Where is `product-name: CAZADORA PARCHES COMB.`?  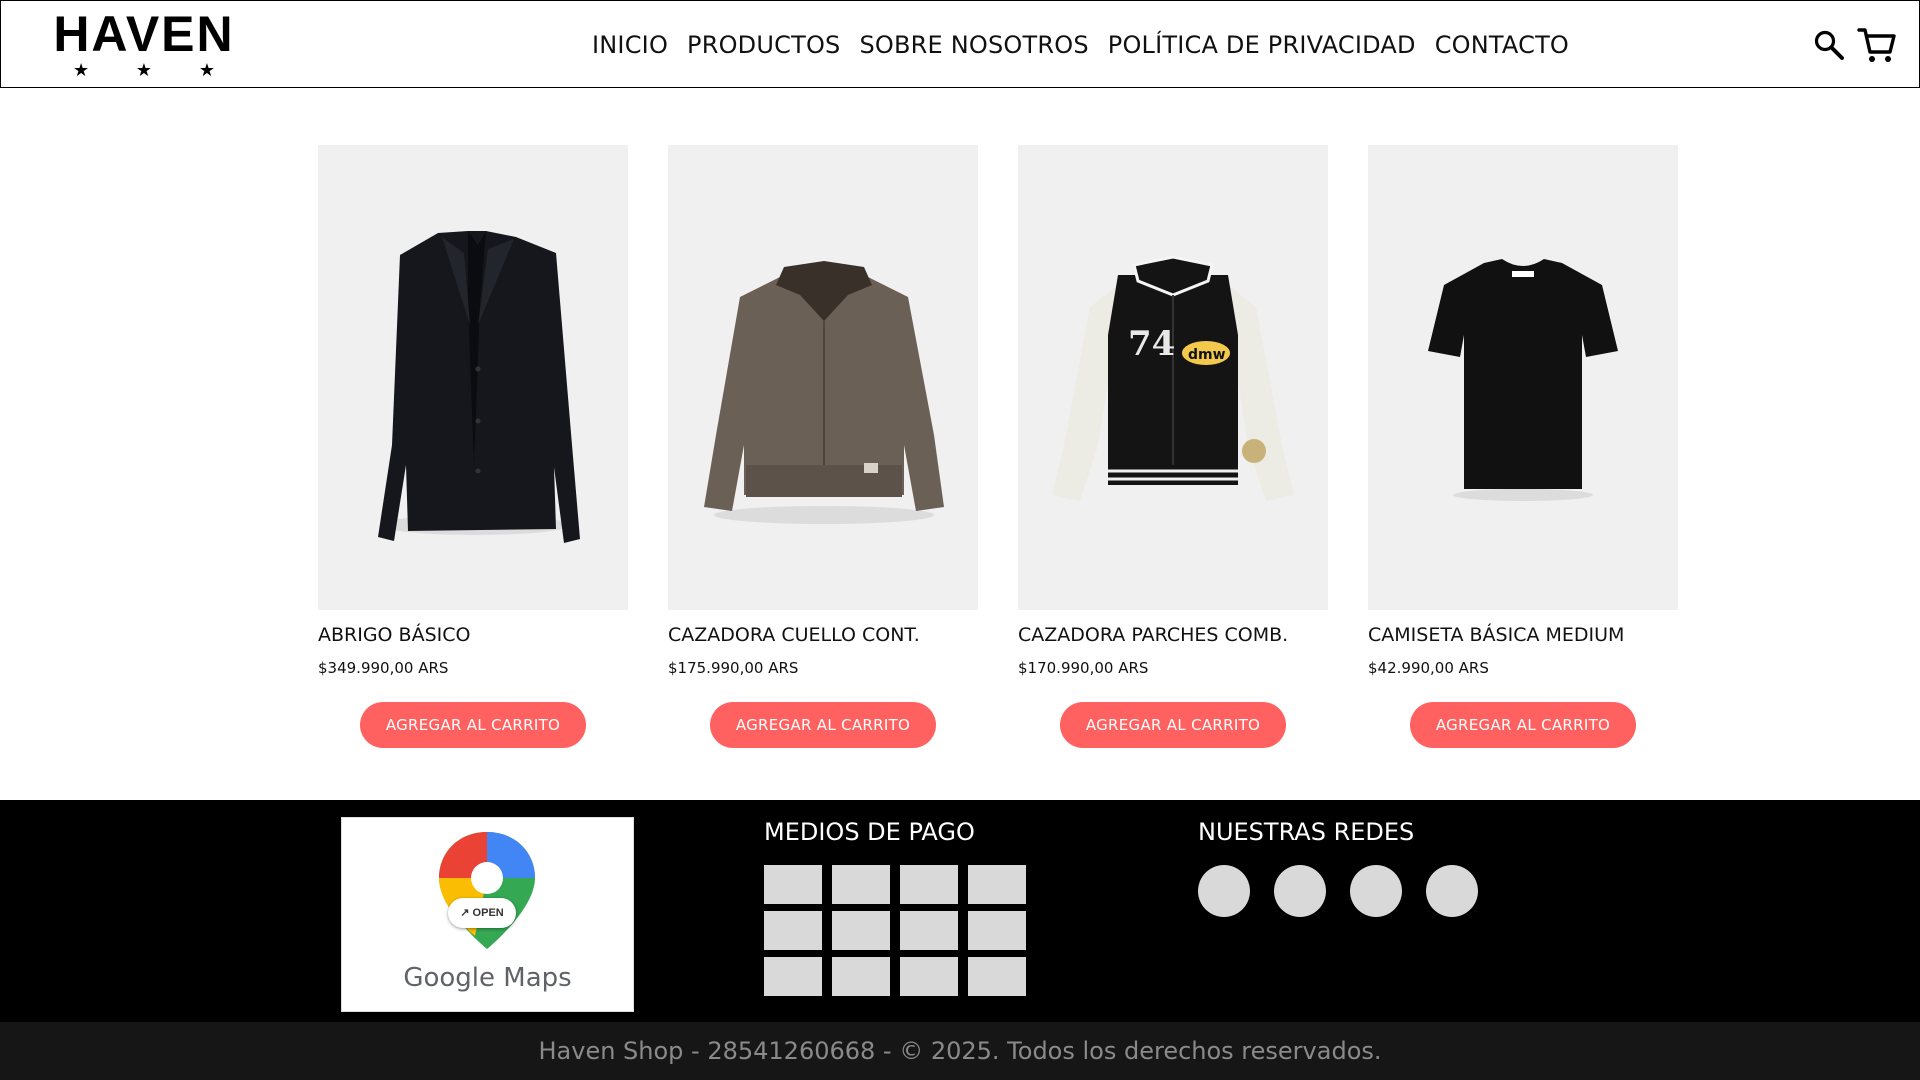
product-name: CAZADORA PARCHES COMB. is located at coordinates (1173, 635).